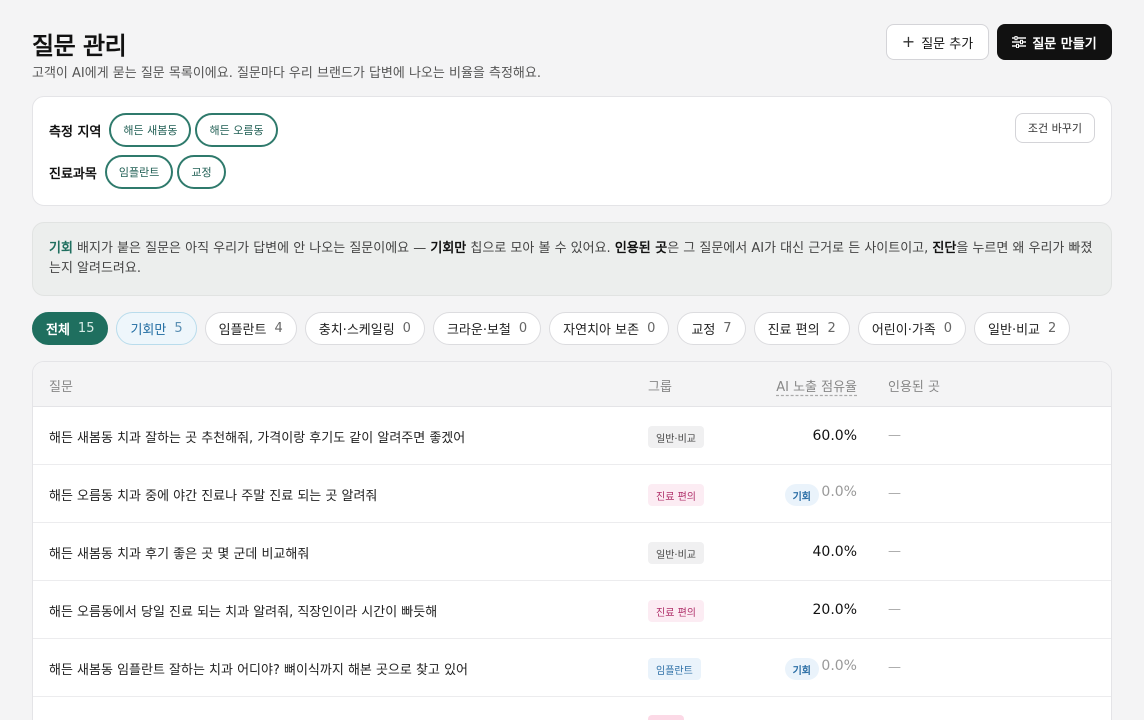  I want to click on header-ai-share: AI 노출 점유율, so click(816, 385).